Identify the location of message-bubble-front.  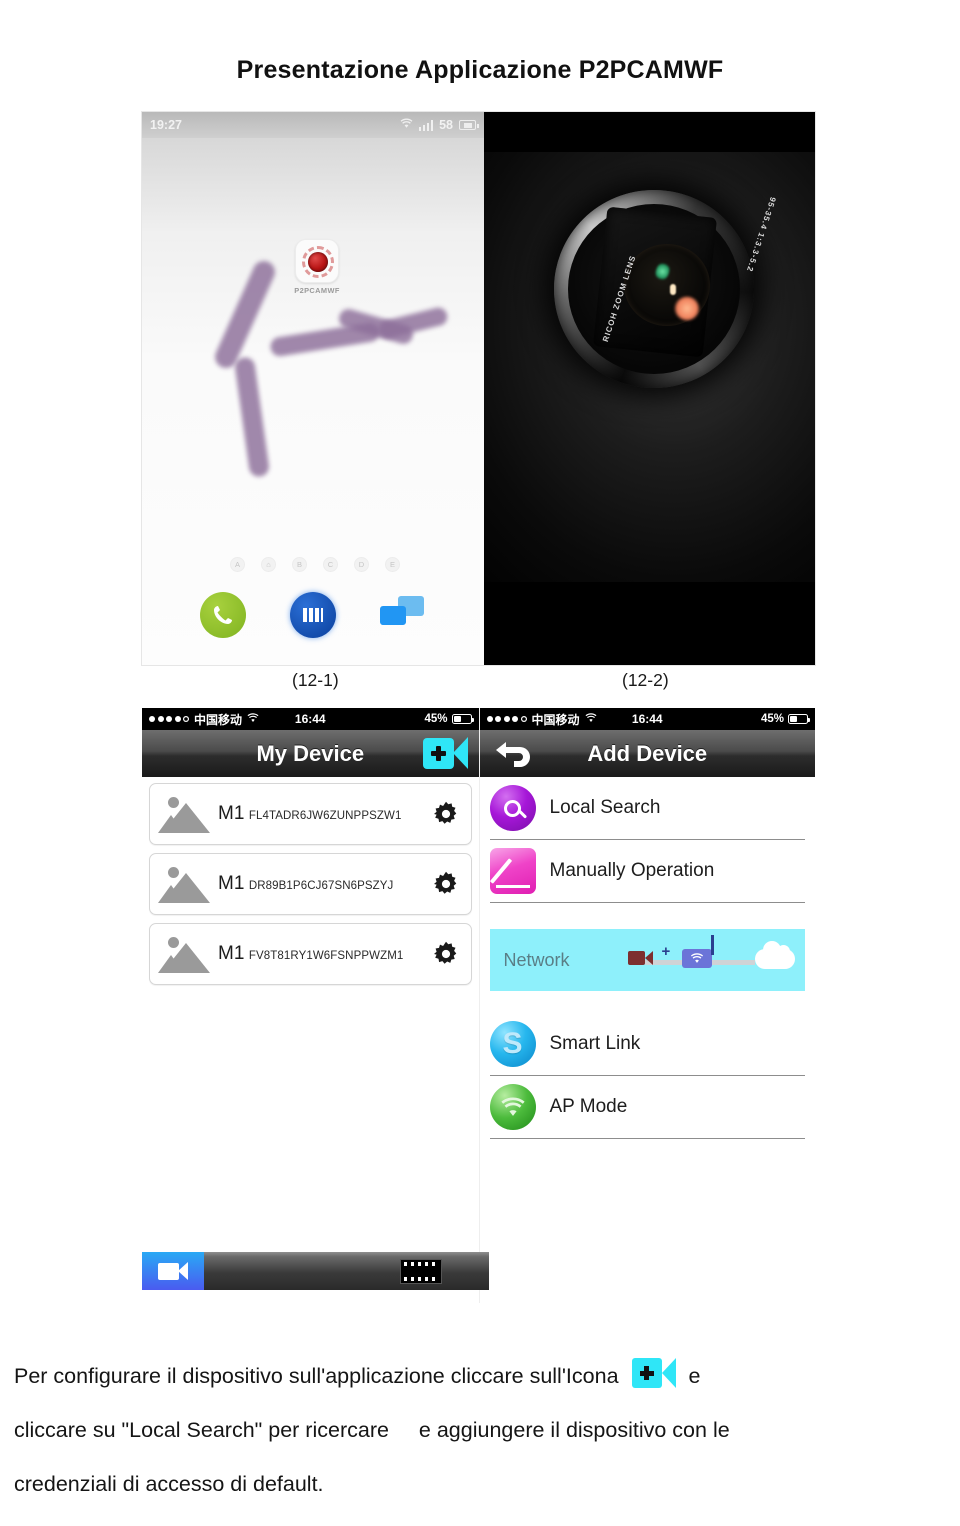
(393, 615).